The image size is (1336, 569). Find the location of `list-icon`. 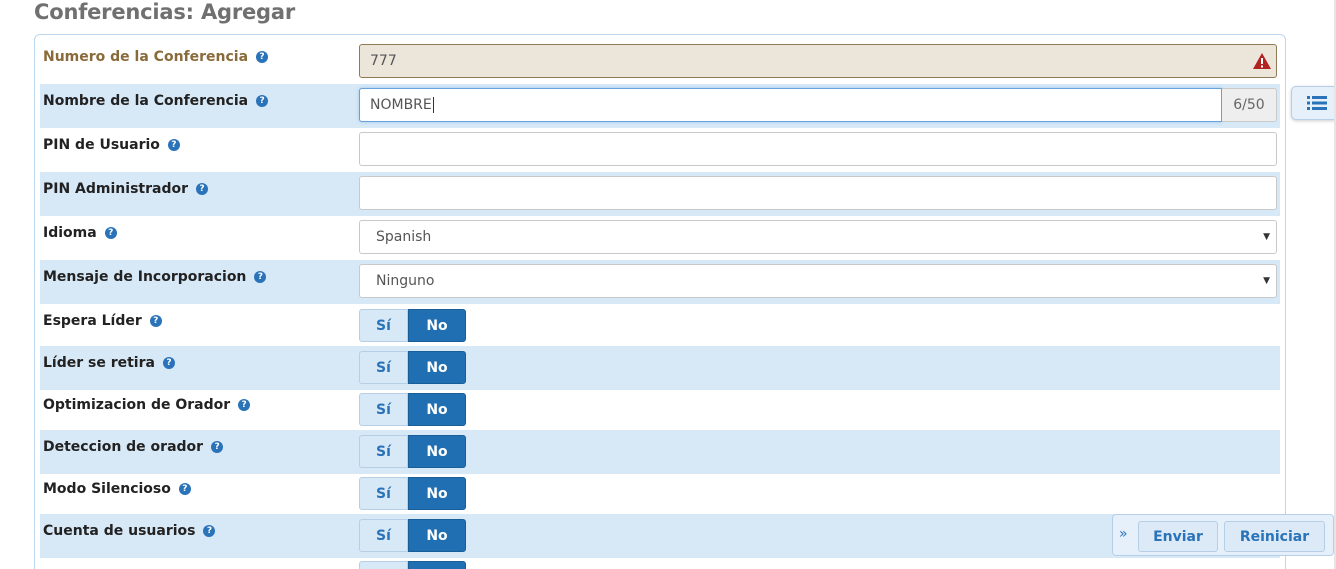

list-icon is located at coordinates (1316, 103).